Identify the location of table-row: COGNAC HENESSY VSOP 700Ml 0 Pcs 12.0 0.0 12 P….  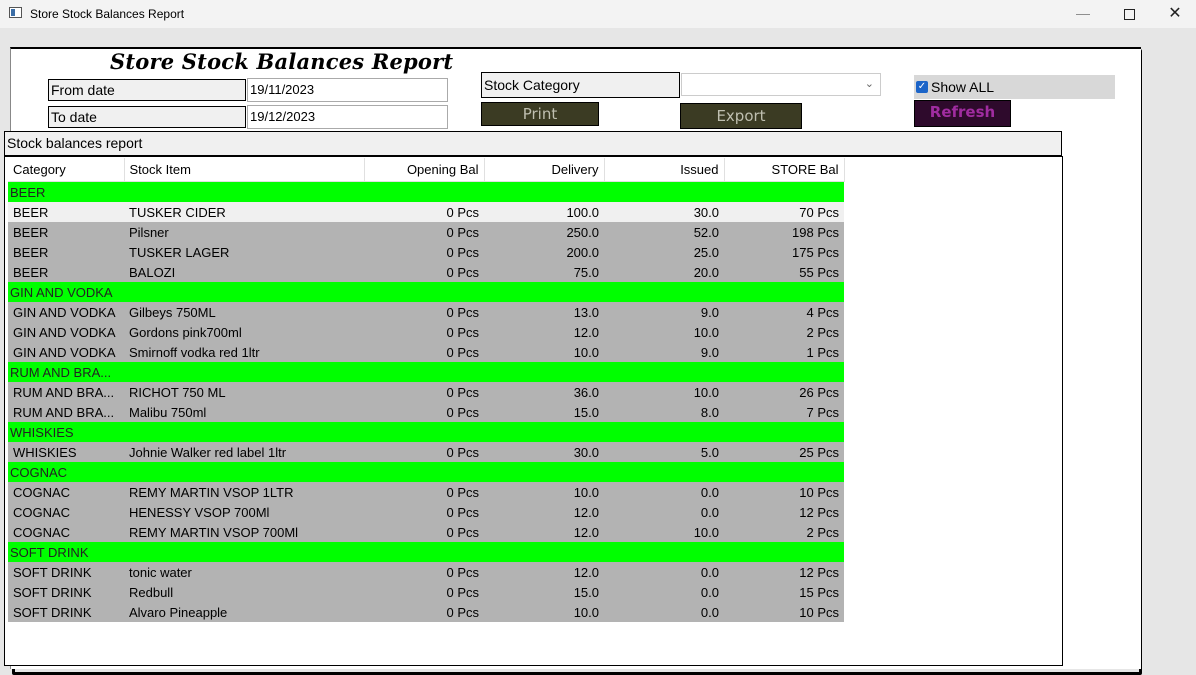
(426, 512).